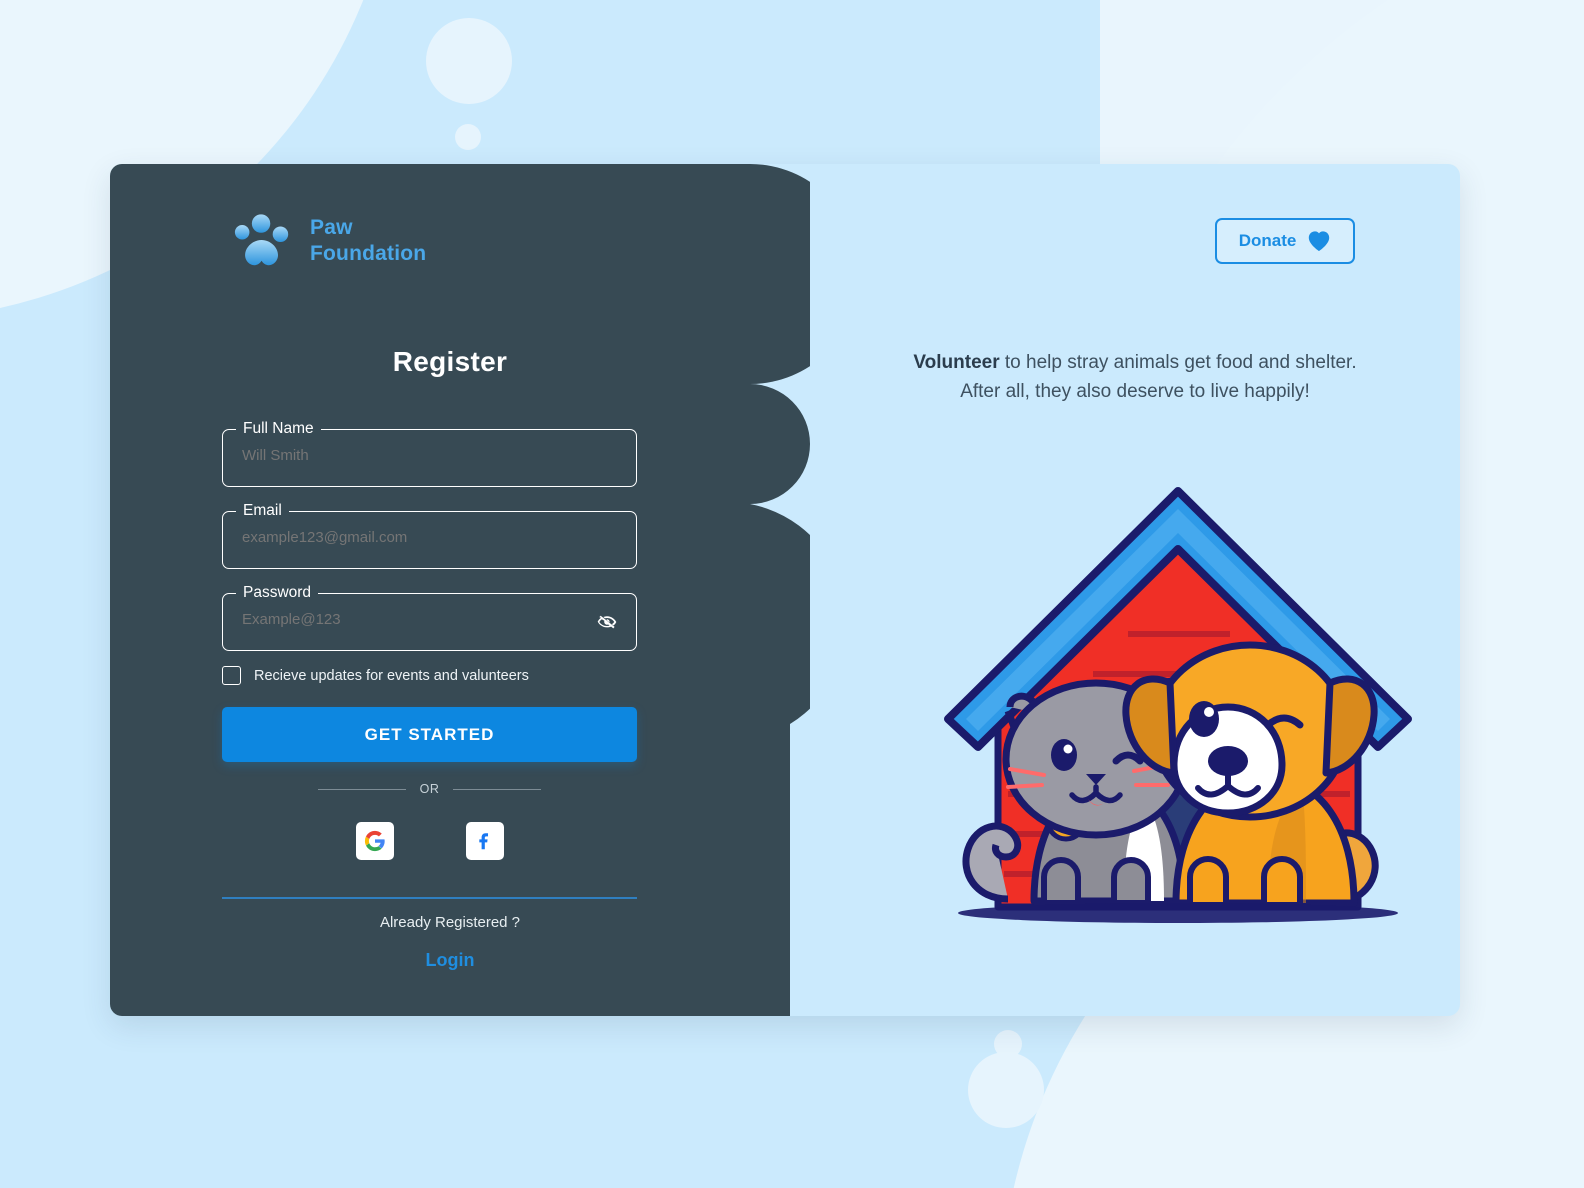  I want to click on or-divider-label: OR, so click(429, 789).